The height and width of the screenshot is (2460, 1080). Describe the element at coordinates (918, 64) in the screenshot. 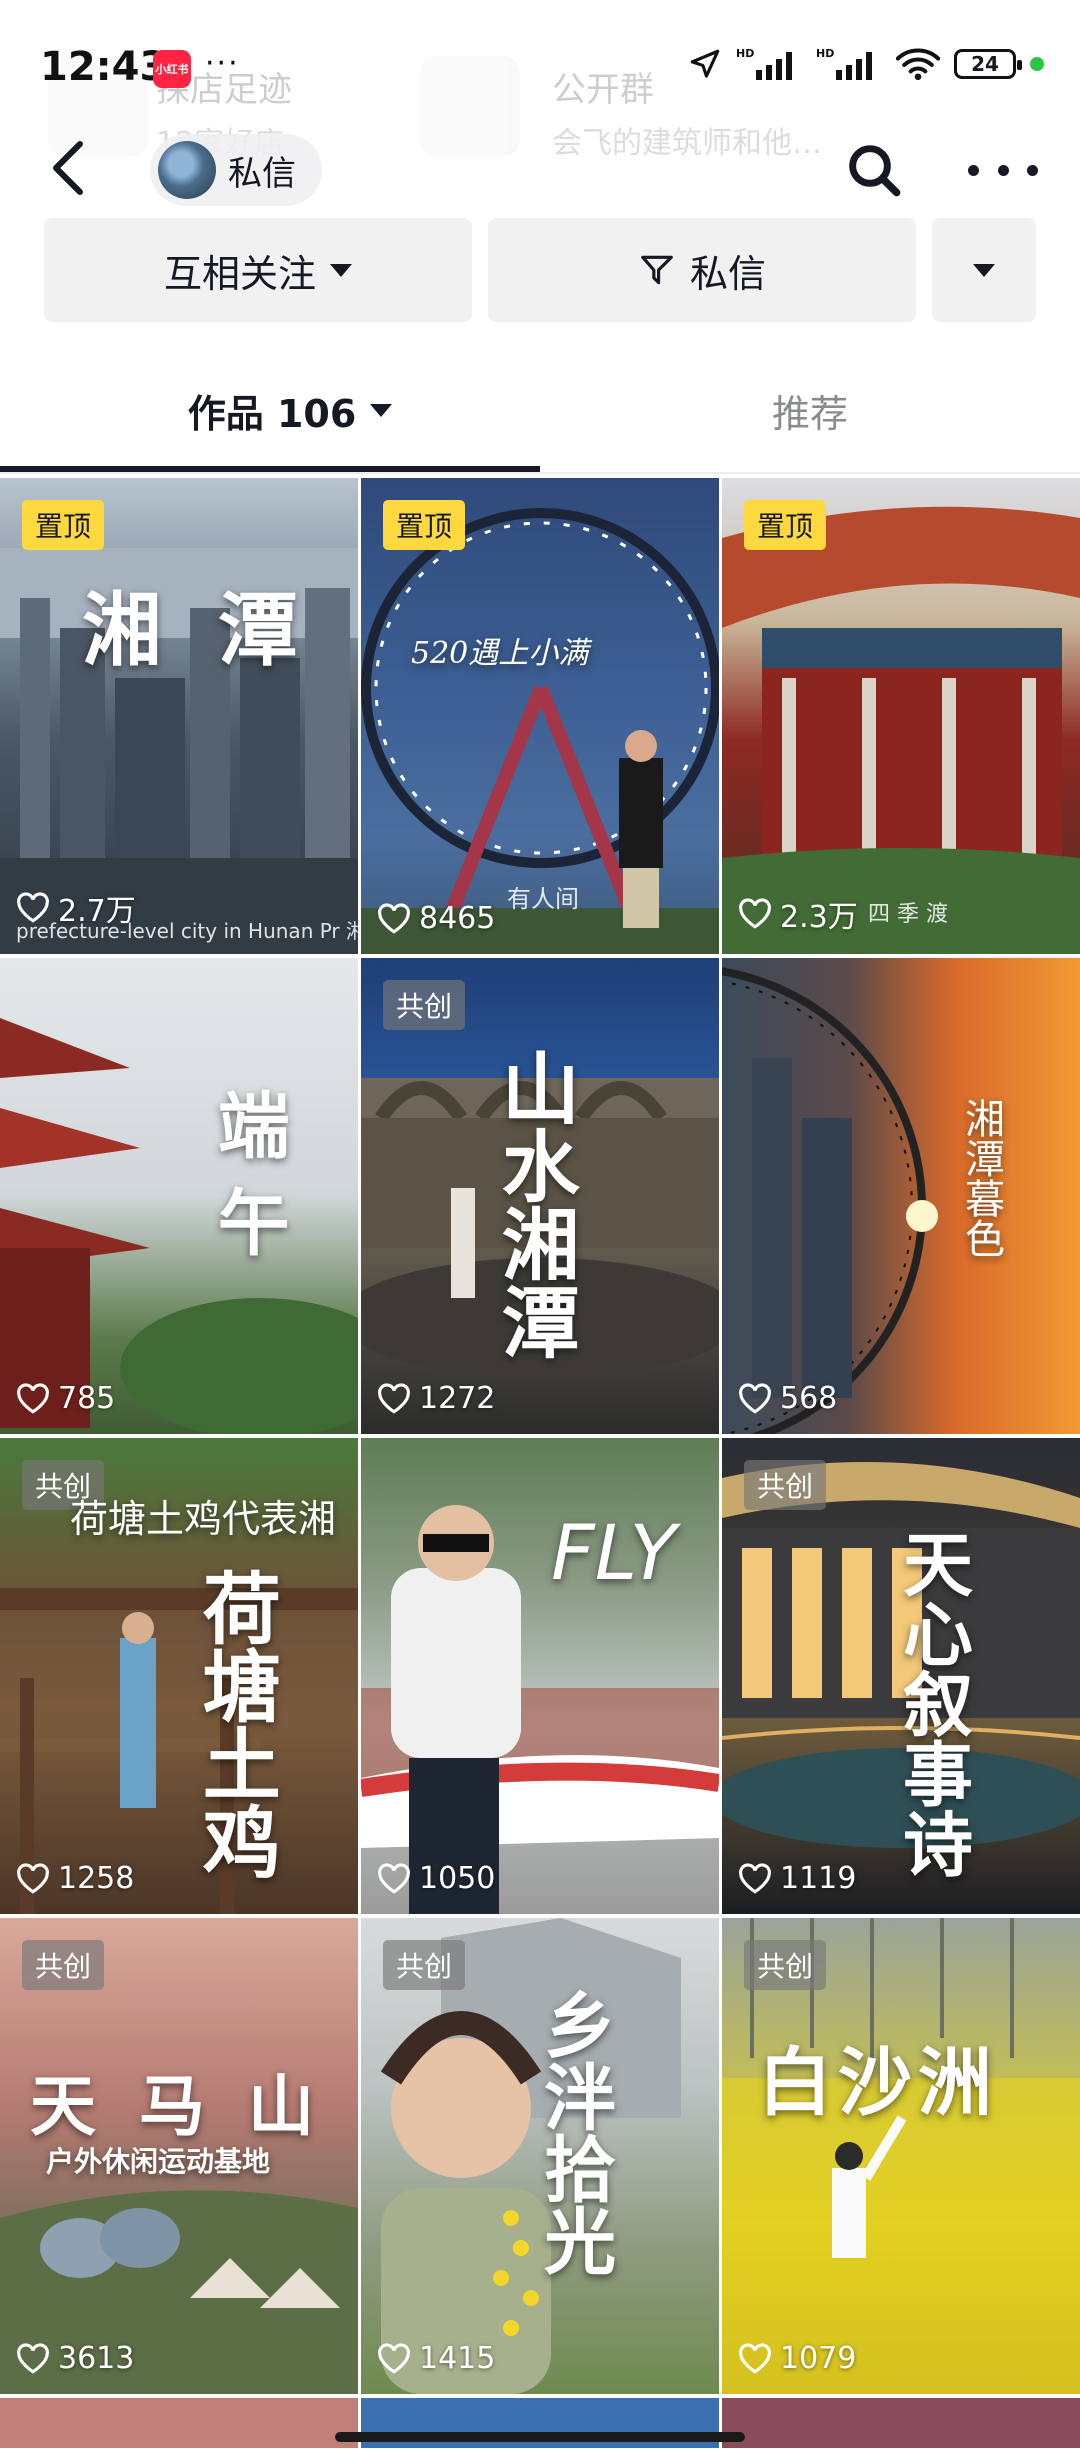

I see `wifi-icon` at that location.